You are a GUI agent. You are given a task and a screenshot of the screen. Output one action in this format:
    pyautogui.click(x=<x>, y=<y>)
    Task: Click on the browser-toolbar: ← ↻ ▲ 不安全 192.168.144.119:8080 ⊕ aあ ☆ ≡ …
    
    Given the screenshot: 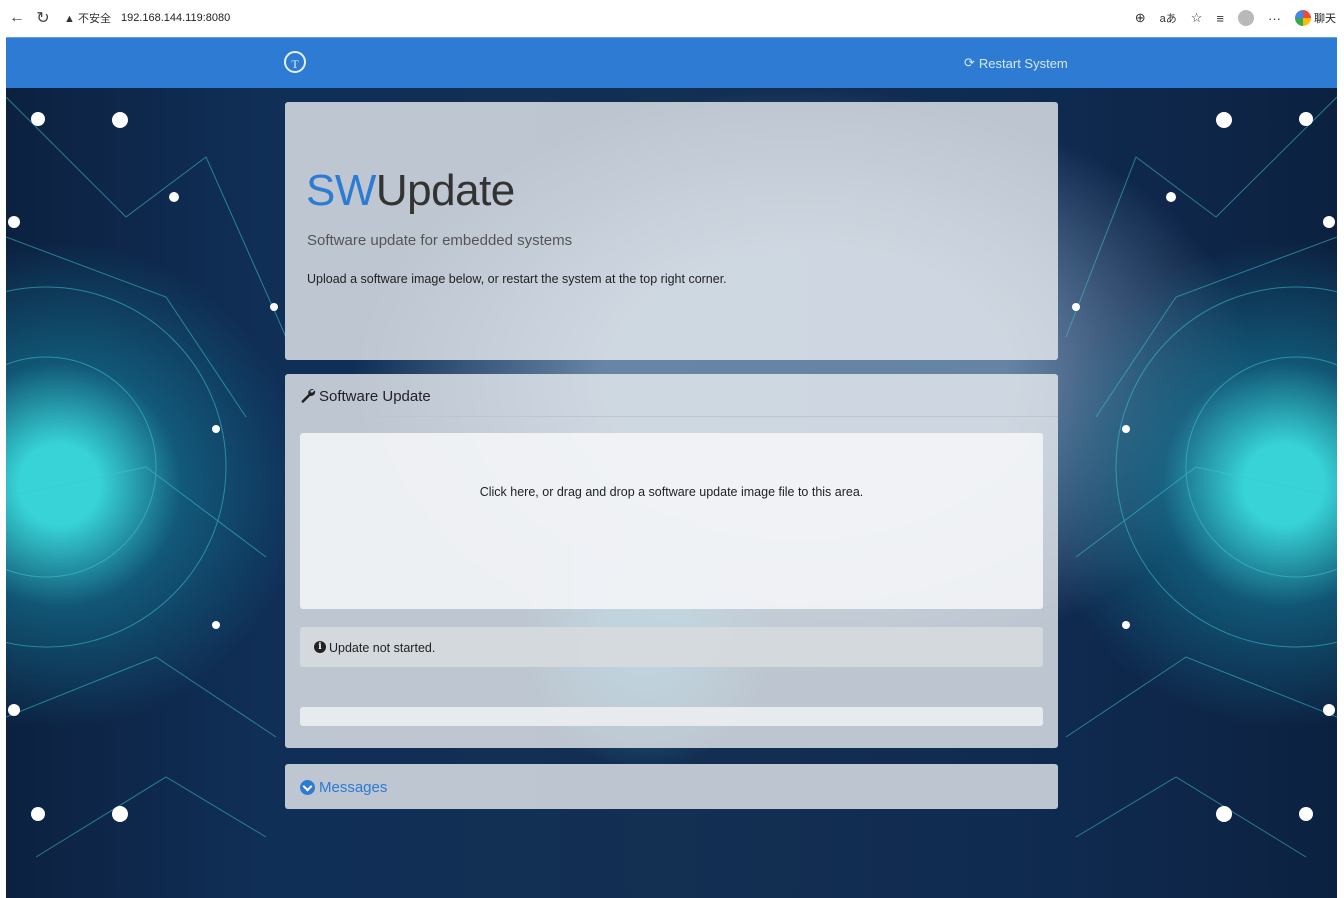 What is the action you would take?
    pyautogui.click(x=672, y=18)
    